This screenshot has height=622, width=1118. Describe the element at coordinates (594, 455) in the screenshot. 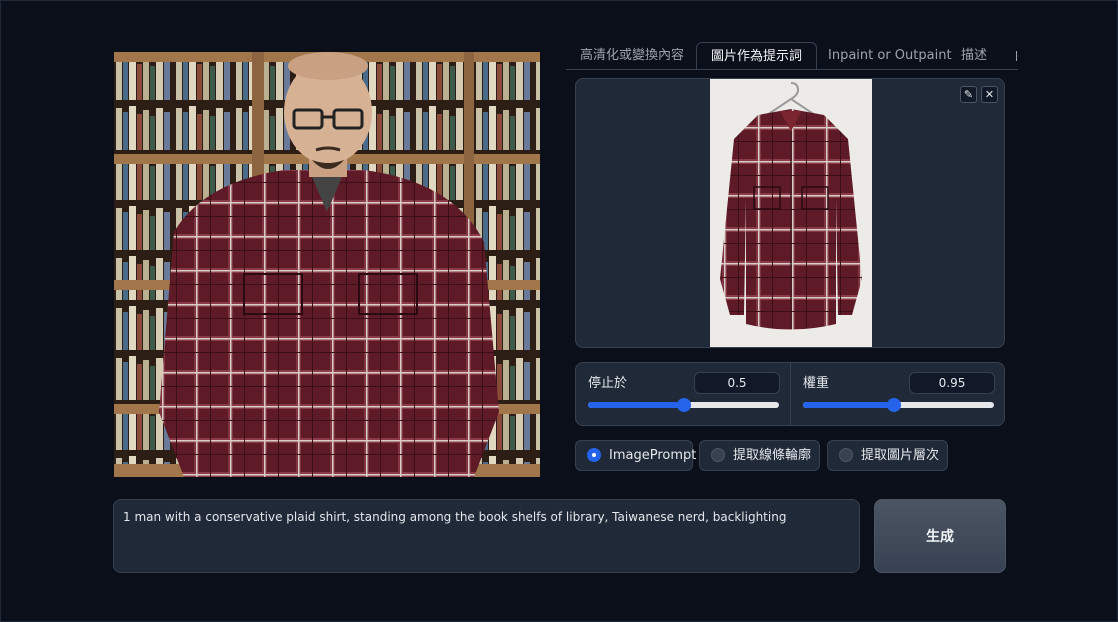

I see `radio-checked-icon` at that location.